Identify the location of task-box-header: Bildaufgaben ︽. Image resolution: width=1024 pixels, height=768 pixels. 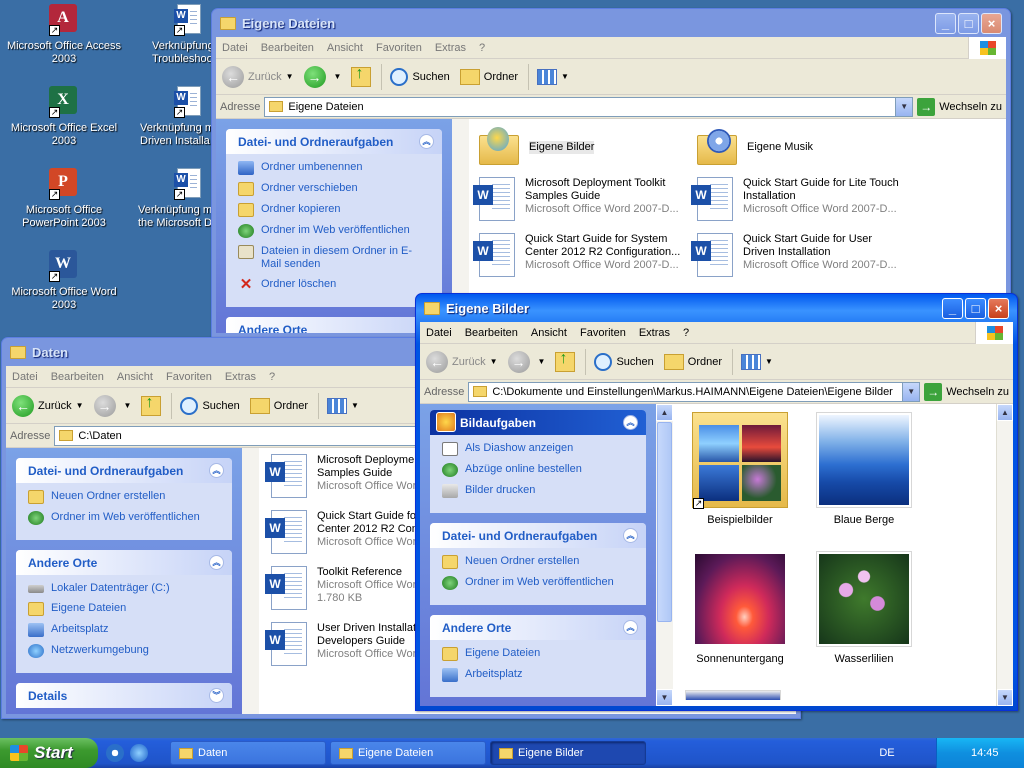
(538, 422).